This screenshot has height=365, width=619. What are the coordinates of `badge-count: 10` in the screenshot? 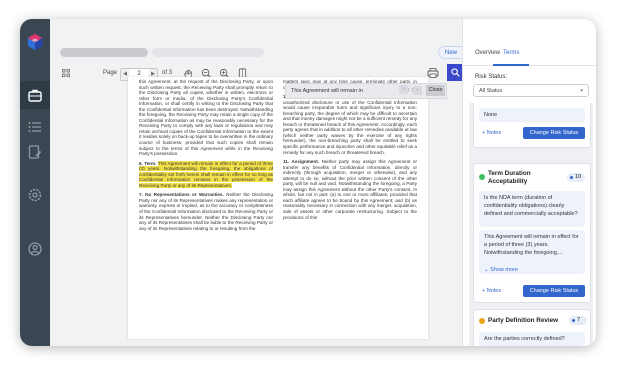 It's located at (578, 177).